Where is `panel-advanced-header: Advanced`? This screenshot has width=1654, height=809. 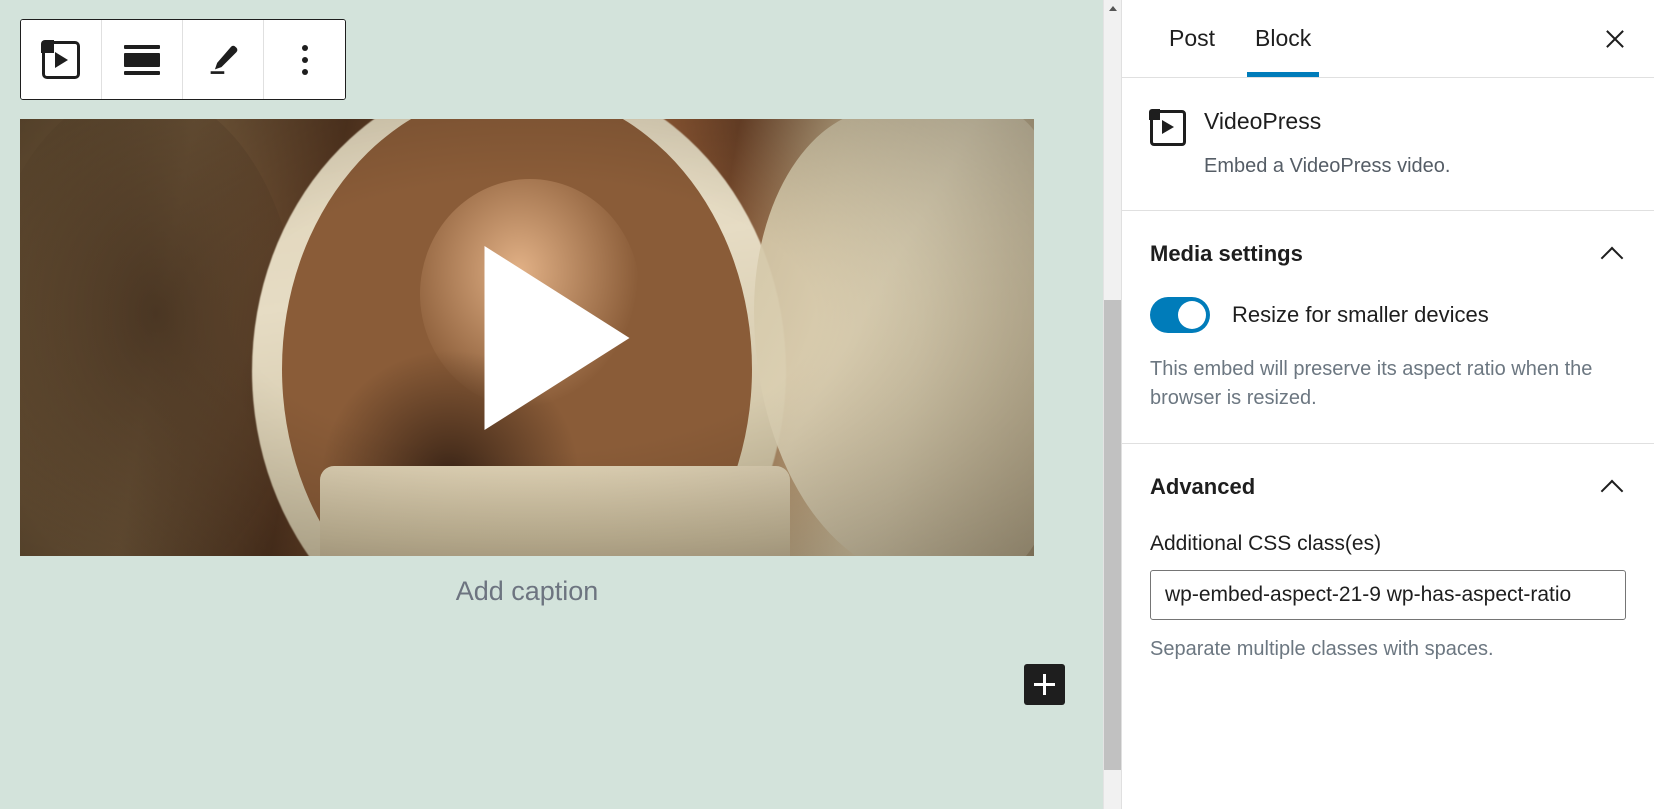
panel-advanced-header: Advanced is located at coordinates (1388, 487).